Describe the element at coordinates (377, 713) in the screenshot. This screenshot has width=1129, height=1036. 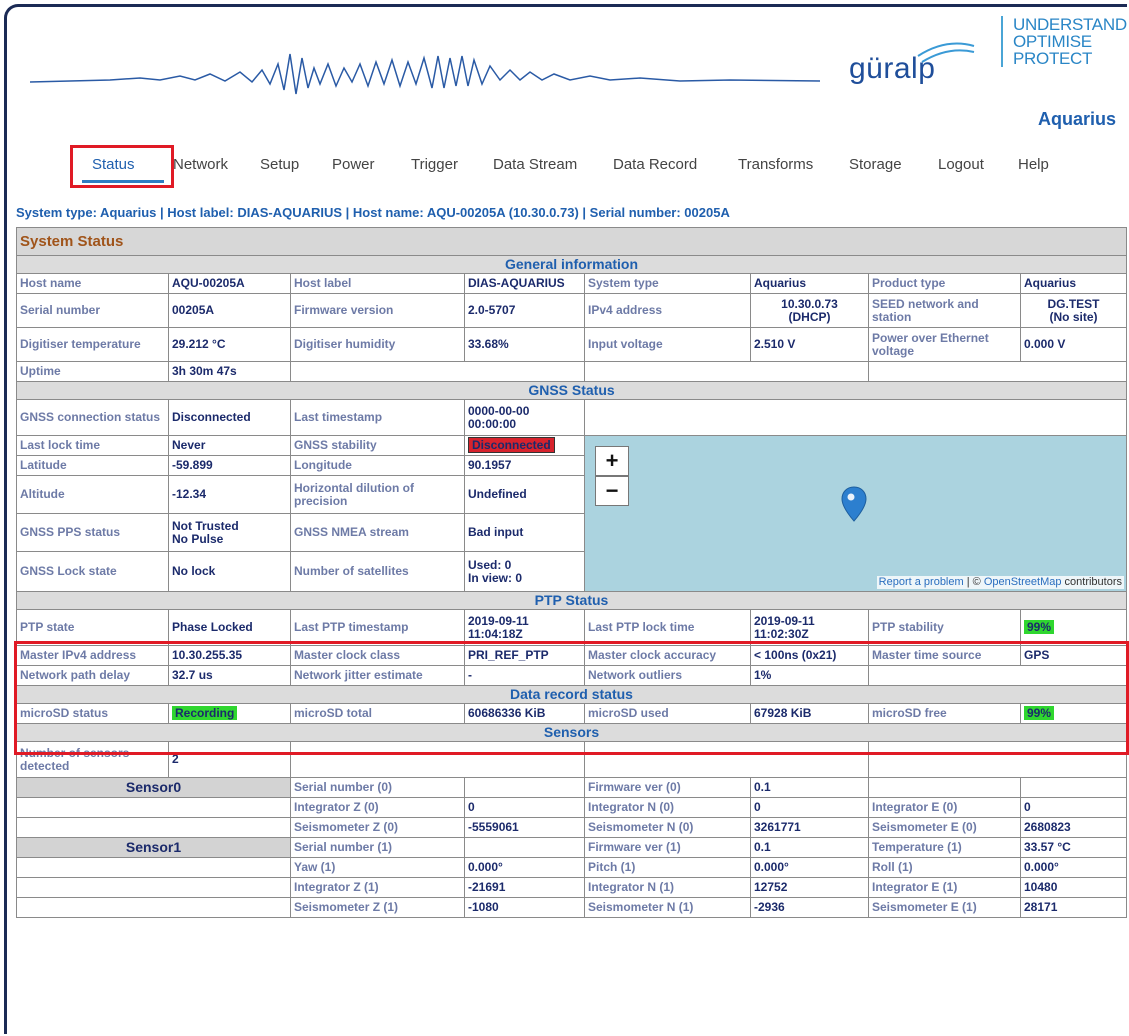
I see `field-label: microSD total` at that location.